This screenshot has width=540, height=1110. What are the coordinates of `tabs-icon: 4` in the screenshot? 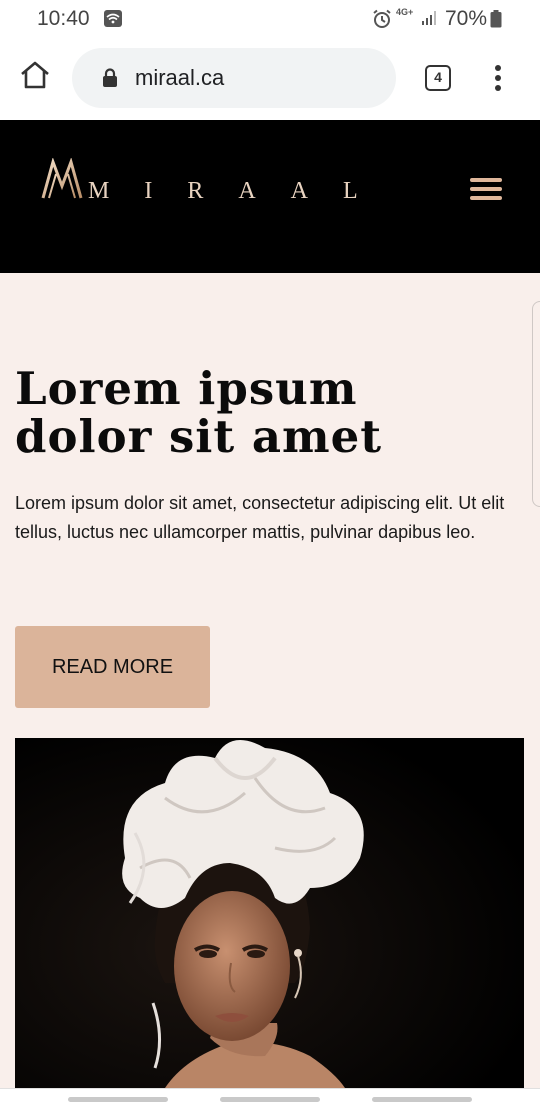 It's located at (438, 78).